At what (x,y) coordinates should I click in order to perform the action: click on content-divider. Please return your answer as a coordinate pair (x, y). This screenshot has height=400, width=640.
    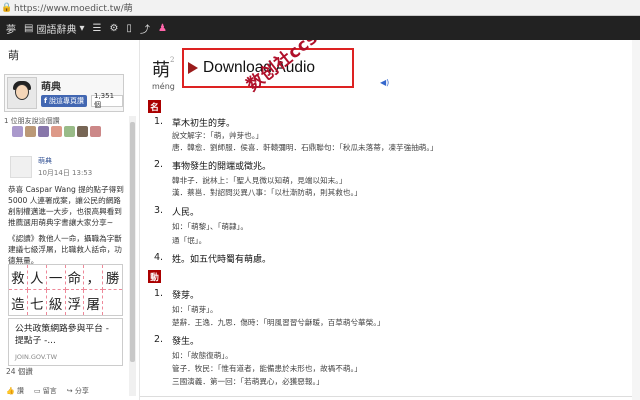
    Looking at the image, I should click on (390, 398).